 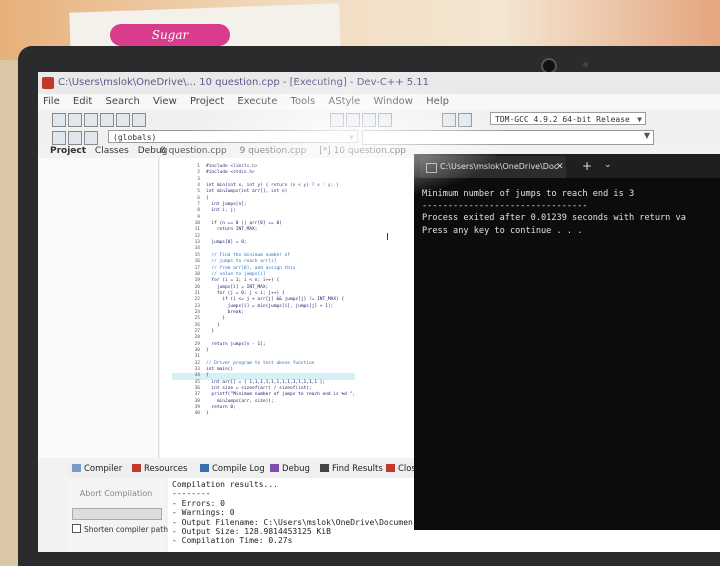 I want to click on code-line-text: // jumps to reach arr[i], so click(x=241, y=262).